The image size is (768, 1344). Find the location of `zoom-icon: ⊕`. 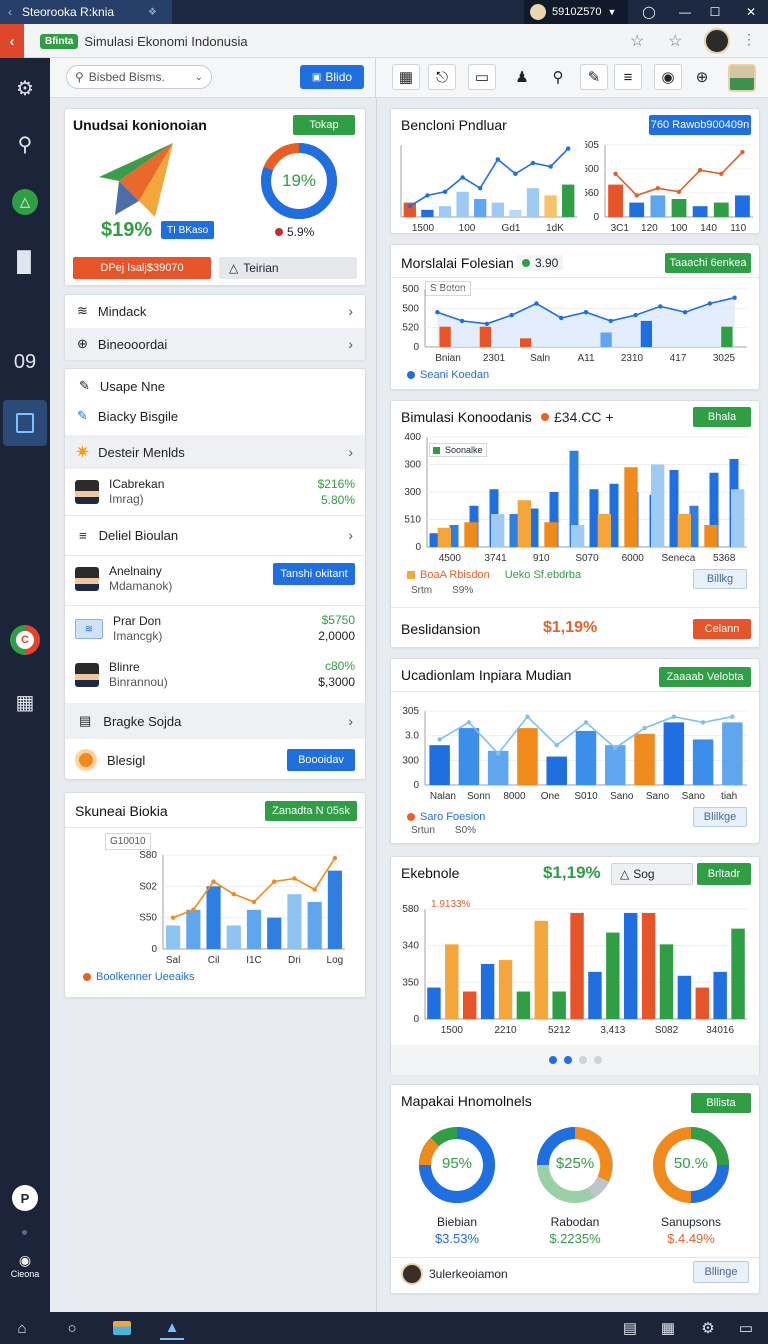

zoom-icon: ⊕ is located at coordinates (702, 77).